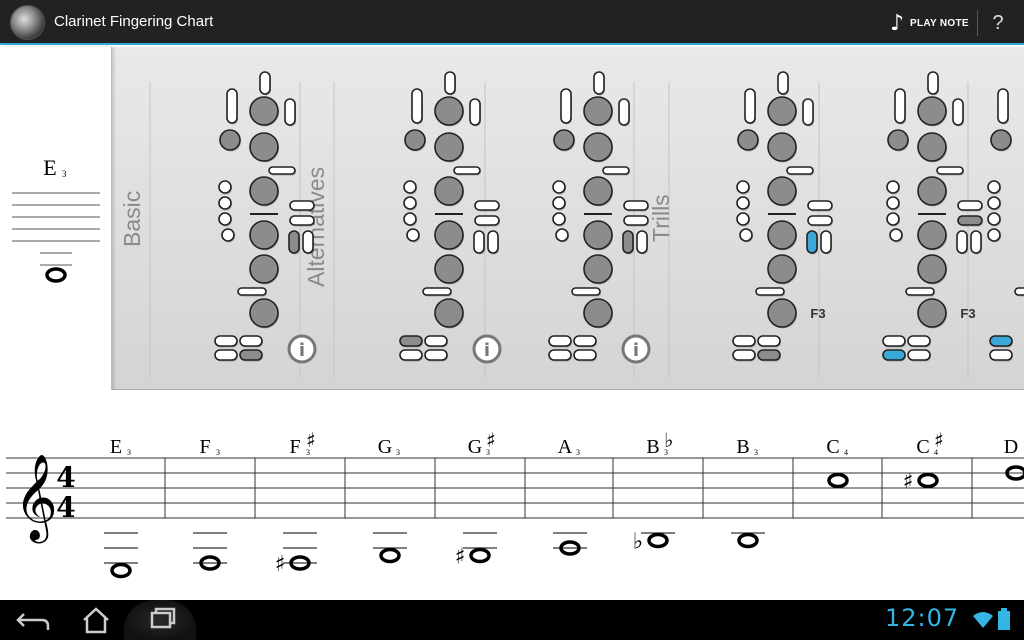 Image resolution: width=1024 pixels, height=640 pixels. What do you see at coordinates (570, 496) in the screenshot?
I see `staff-note-A3: A3` at bounding box center [570, 496].